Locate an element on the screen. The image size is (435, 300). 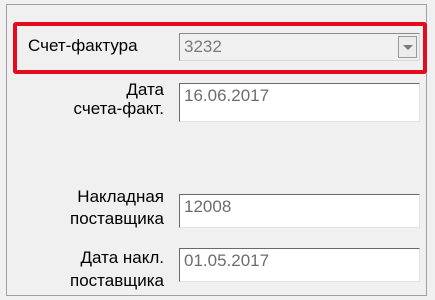
supplier-waybill-label-line1: Накладная is located at coordinates (120, 196).